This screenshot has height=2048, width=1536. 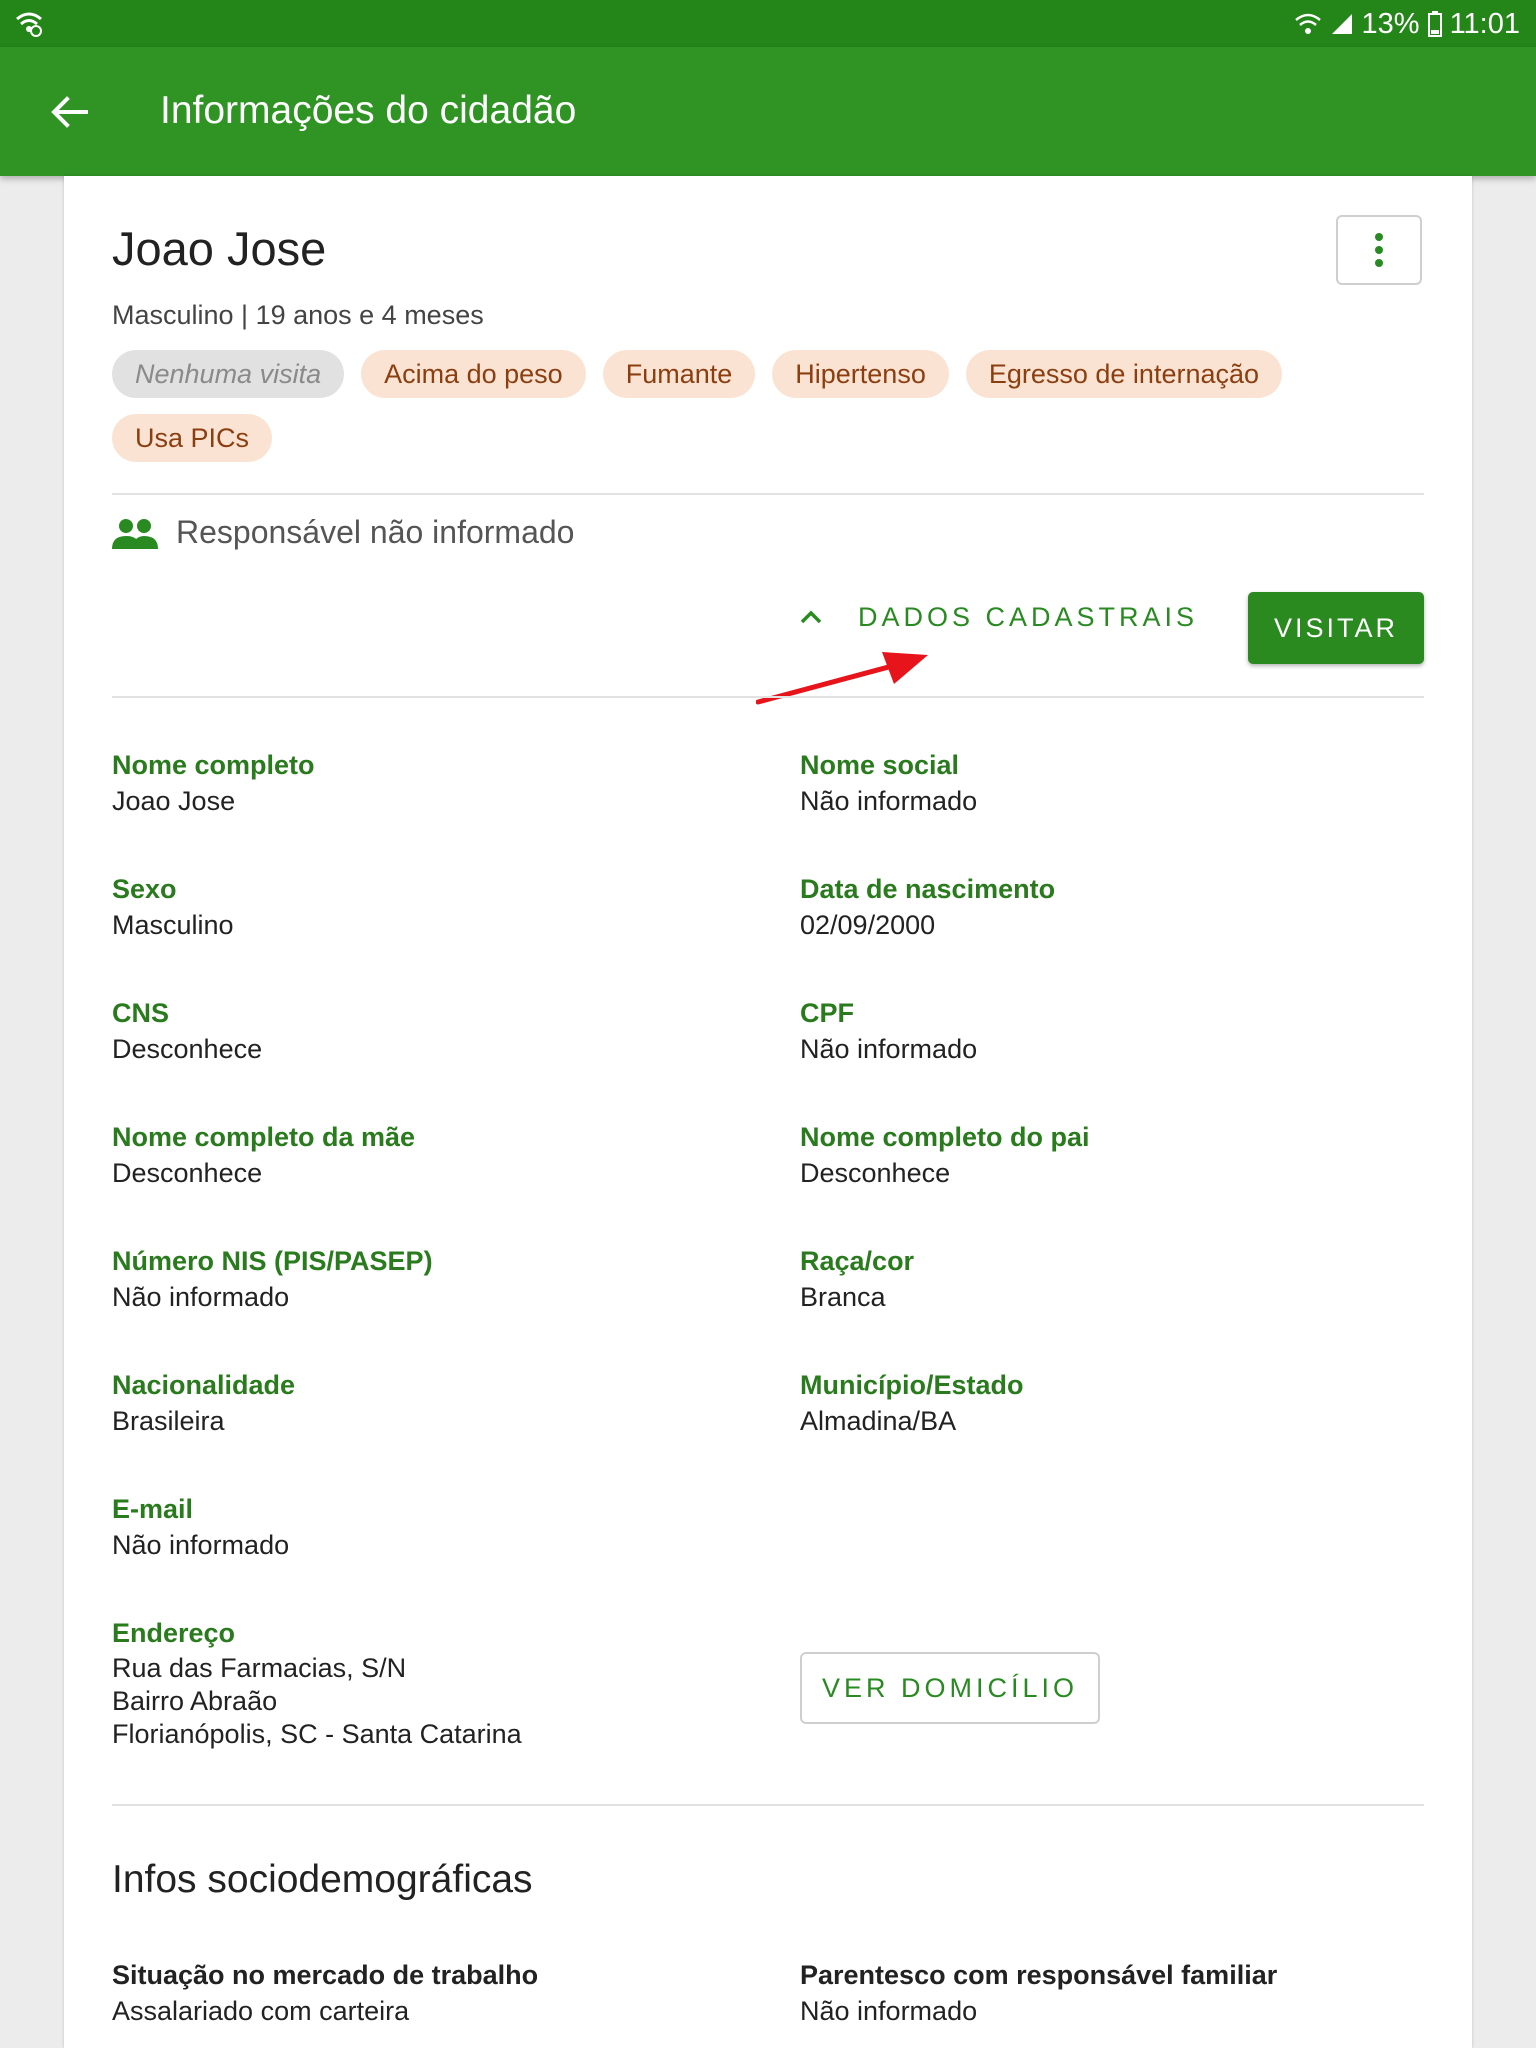 What do you see at coordinates (168, 1421) in the screenshot?
I see `field-value: Brasileira` at bounding box center [168, 1421].